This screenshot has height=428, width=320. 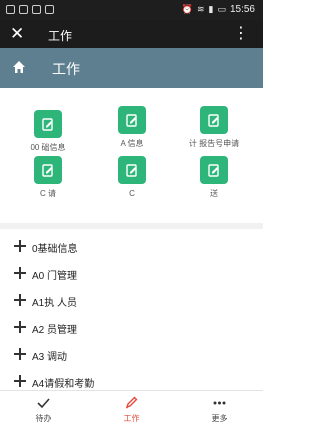 I want to click on list-item: A4请假和考勤, so click(x=131, y=379).